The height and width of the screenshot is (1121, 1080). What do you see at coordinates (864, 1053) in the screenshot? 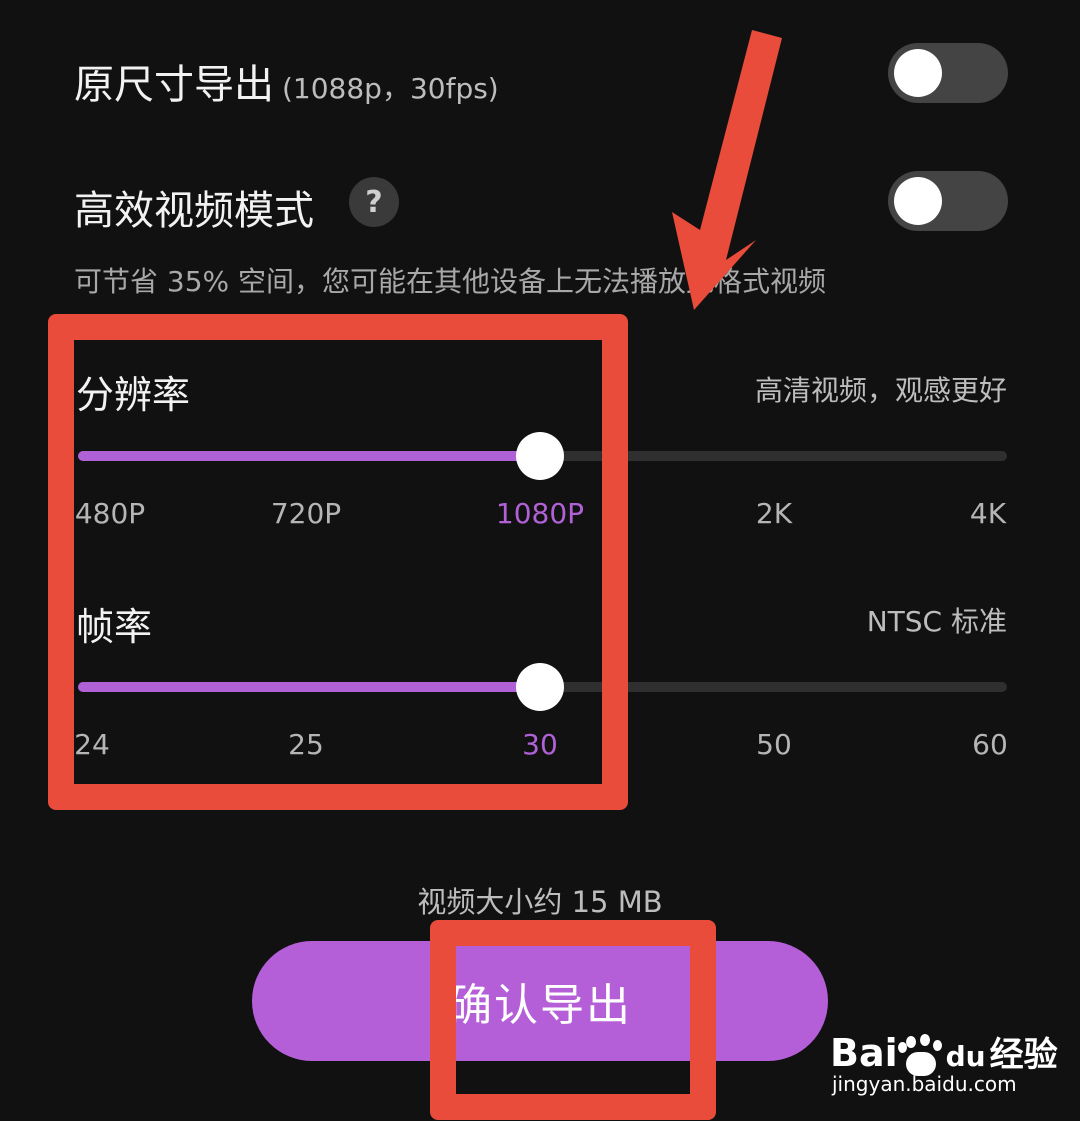
I see `watermark-brand: Bai` at bounding box center [864, 1053].